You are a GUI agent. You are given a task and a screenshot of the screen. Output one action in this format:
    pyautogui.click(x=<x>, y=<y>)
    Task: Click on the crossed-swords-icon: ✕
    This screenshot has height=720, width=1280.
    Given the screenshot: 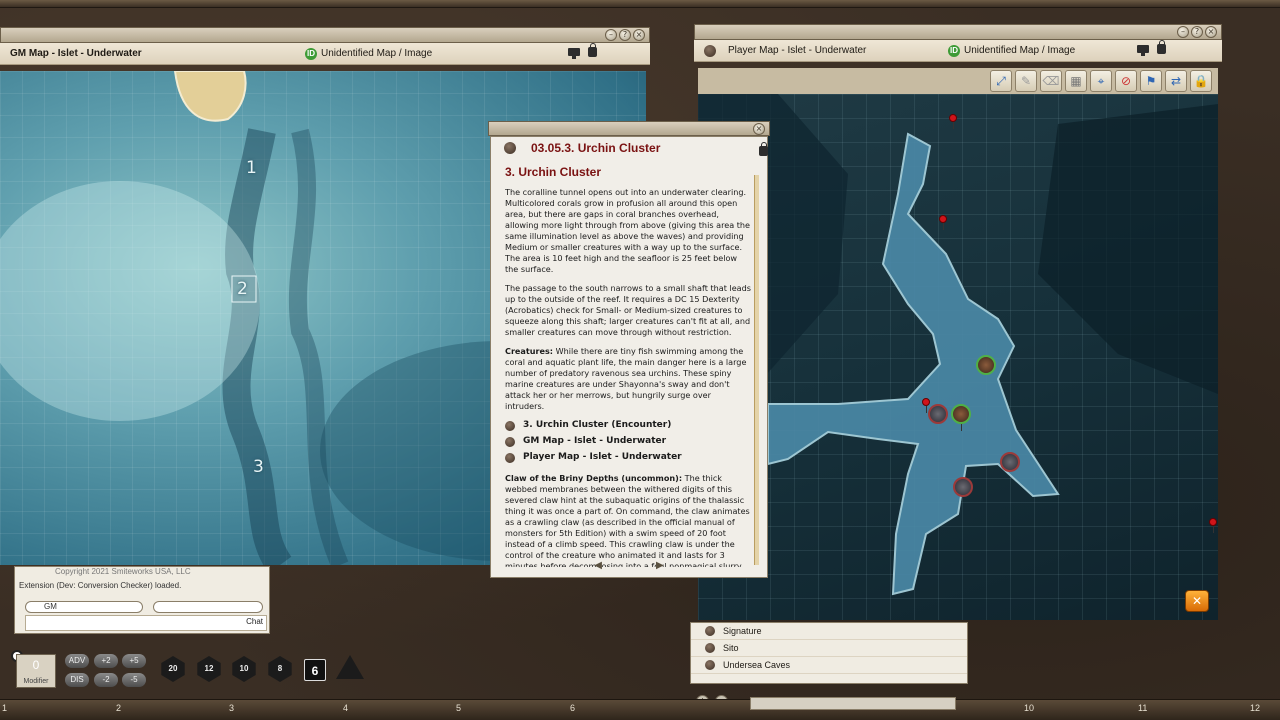 What is the action you would take?
    pyautogui.click(x=1197, y=601)
    